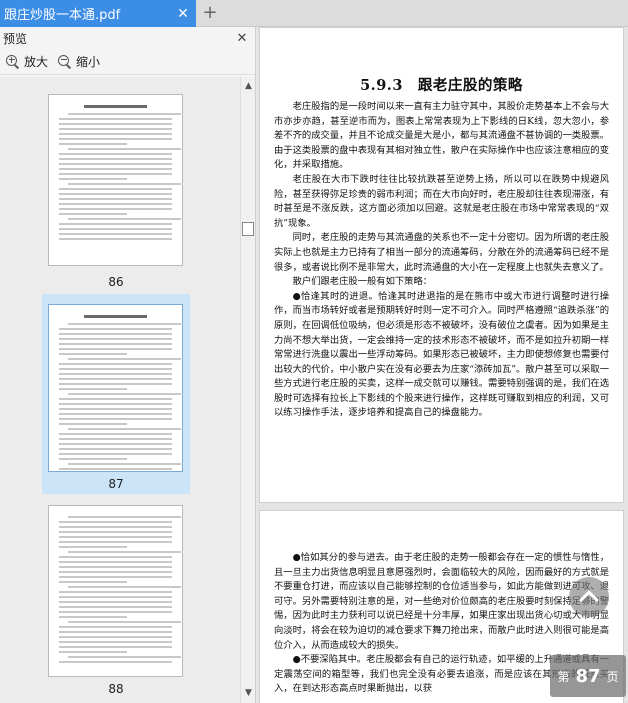 This screenshot has height=703, width=628. What do you see at coordinates (116, 689) in the screenshot?
I see `thumbnail-label: 88` at bounding box center [116, 689].